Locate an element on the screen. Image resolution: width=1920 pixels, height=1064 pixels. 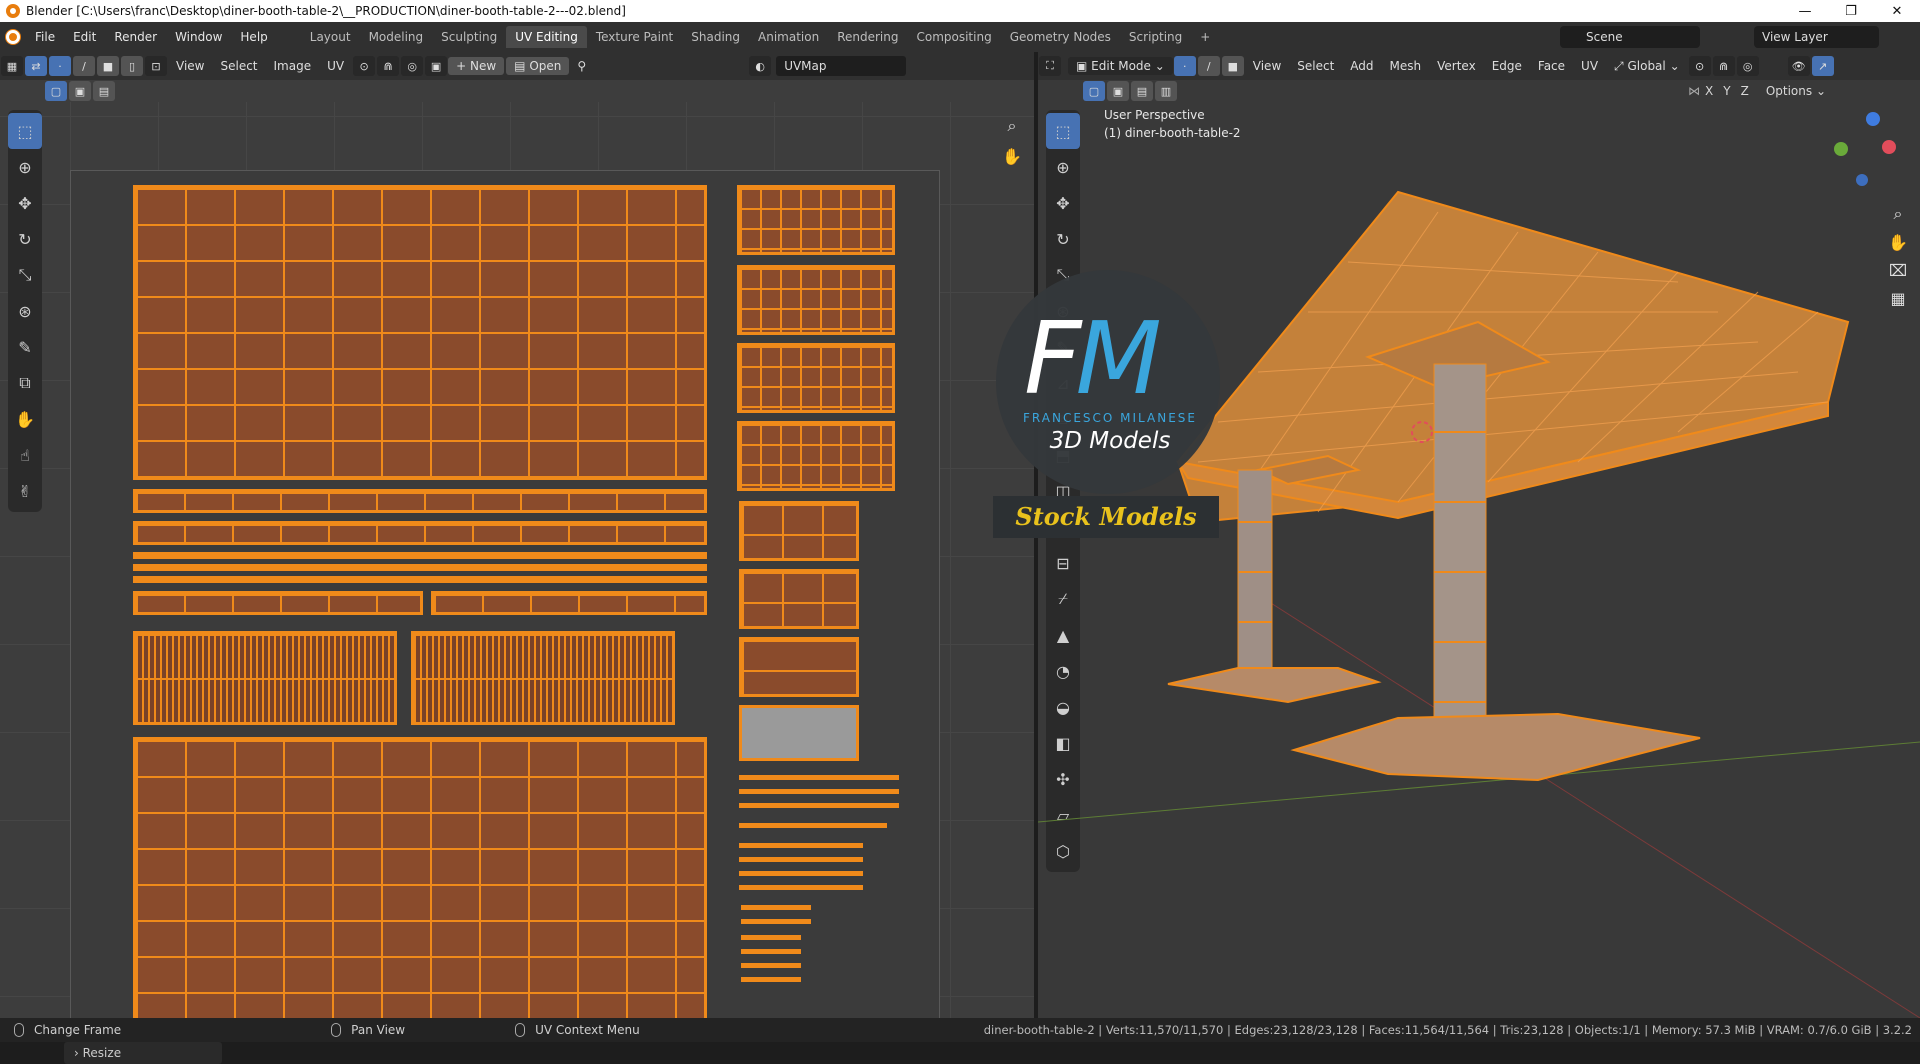
redo-panel-resize: › Resize is located at coordinates (143, 1053).